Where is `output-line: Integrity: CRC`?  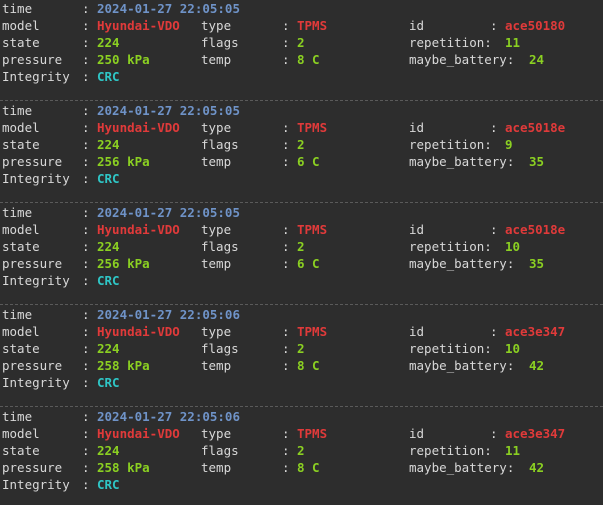 output-line: Integrity: CRC is located at coordinates (301, 178).